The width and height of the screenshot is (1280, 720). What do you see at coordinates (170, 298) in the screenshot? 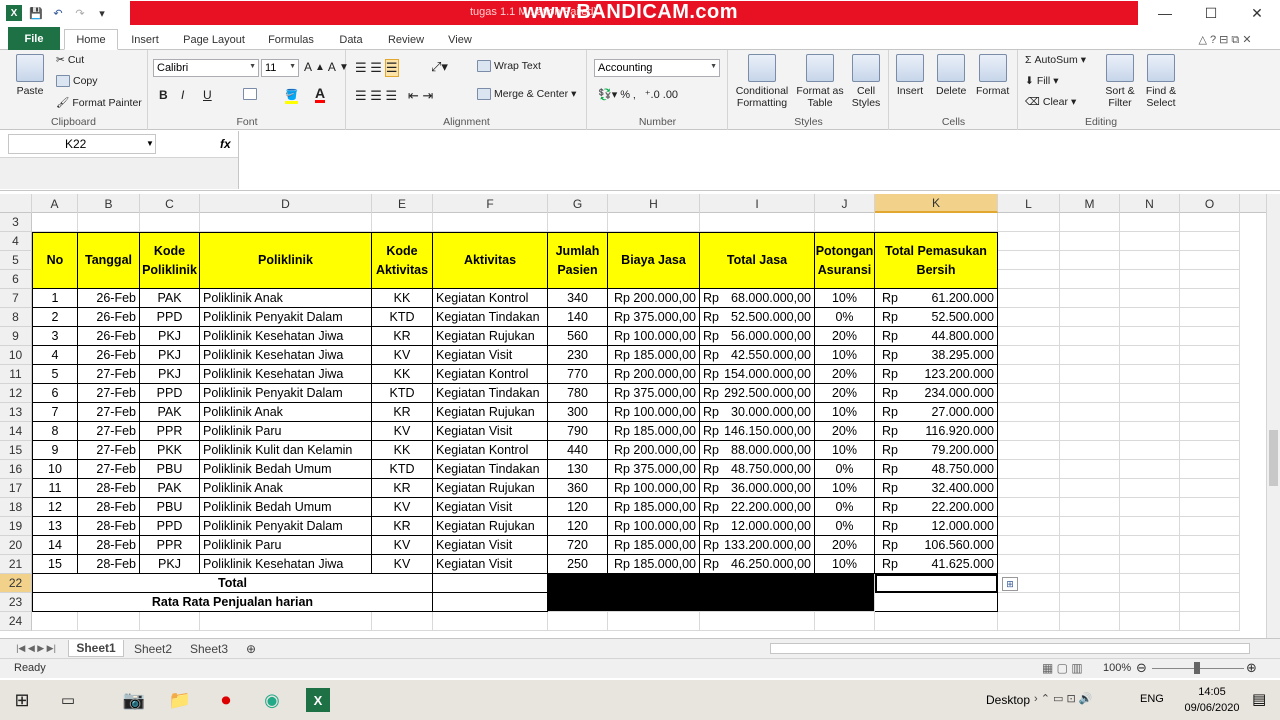
I see `data-cell: PAK` at bounding box center [170, 298].